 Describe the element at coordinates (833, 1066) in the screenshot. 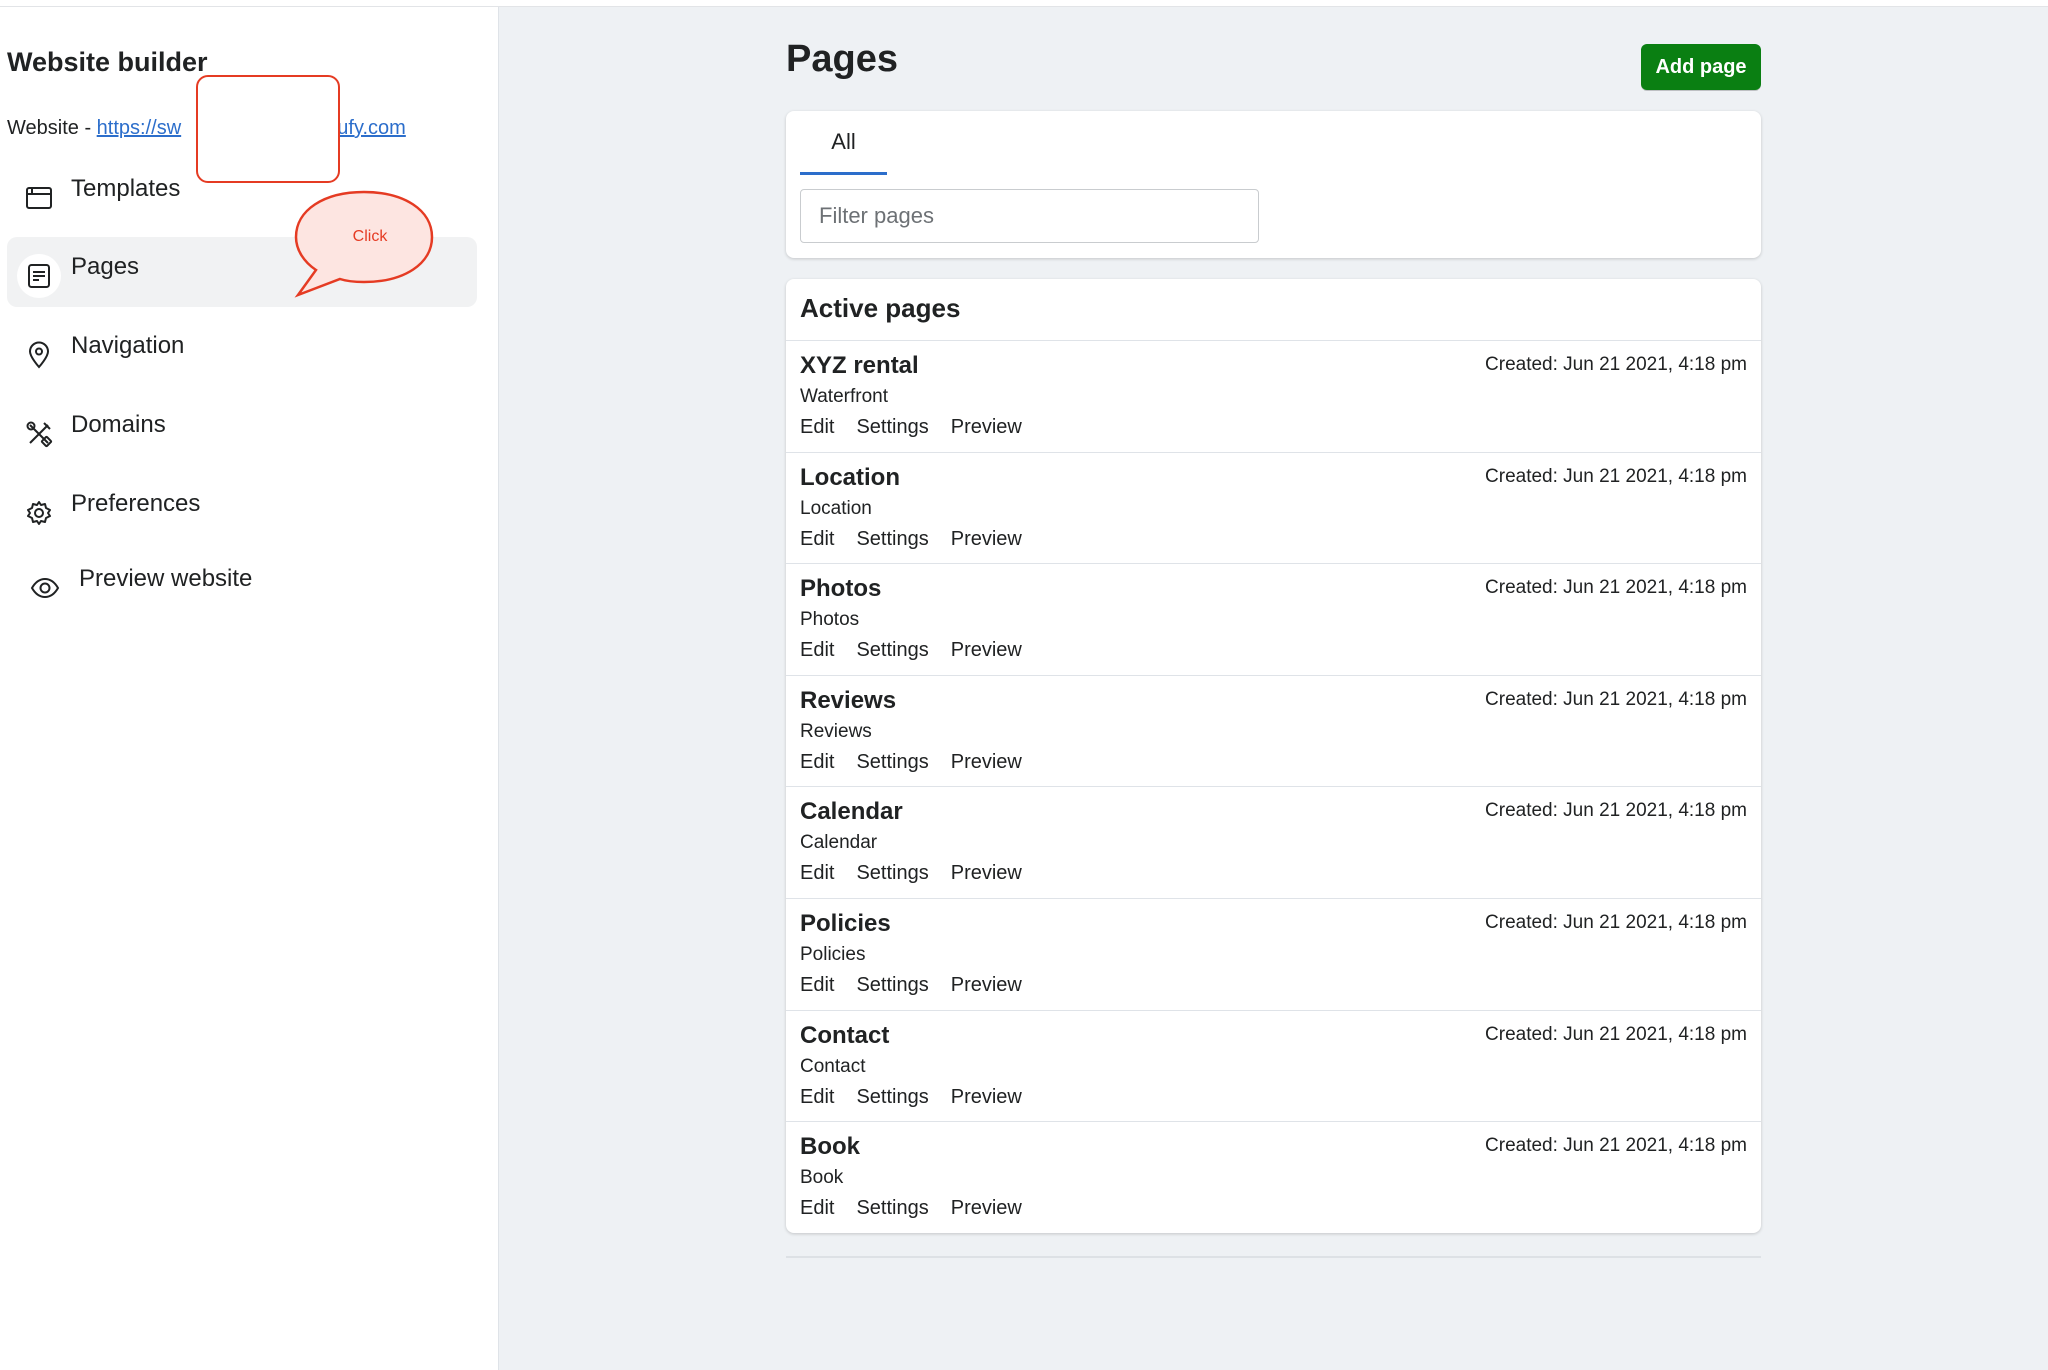

I see `page-subtitle: Contact` at that location.